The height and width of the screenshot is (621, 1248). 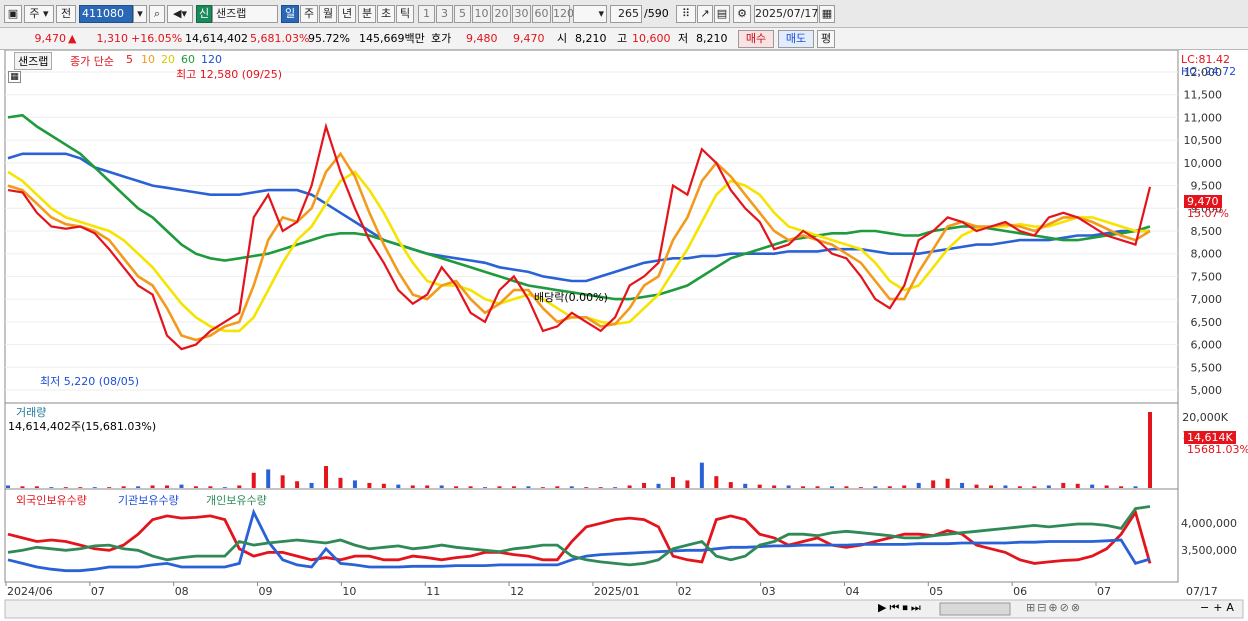 What do you see at coordinates (541, 14) in the screenshot?
I see `interval-60-button: 60` at bounding box center [541, 14].